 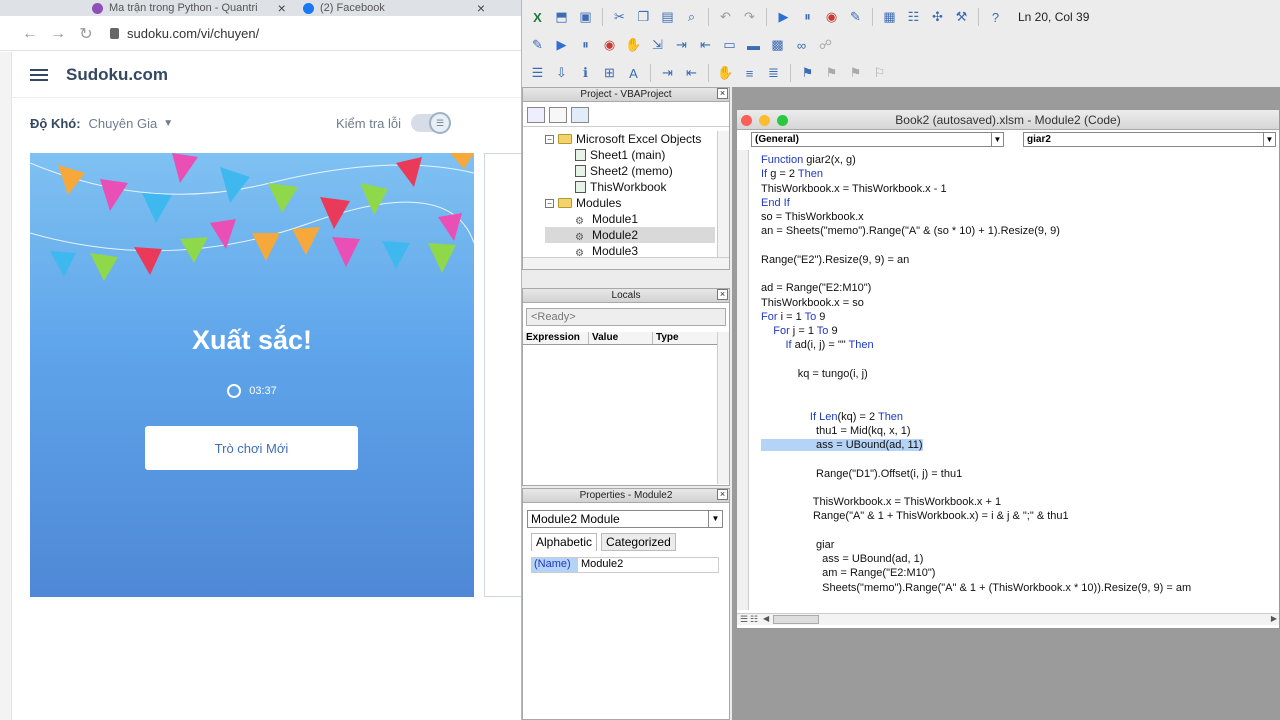 What do you see at coordinates (123, 123) in the screenshot?
I see `difficulty-value: Chuyên Gia` at bounding box center [123, 123].